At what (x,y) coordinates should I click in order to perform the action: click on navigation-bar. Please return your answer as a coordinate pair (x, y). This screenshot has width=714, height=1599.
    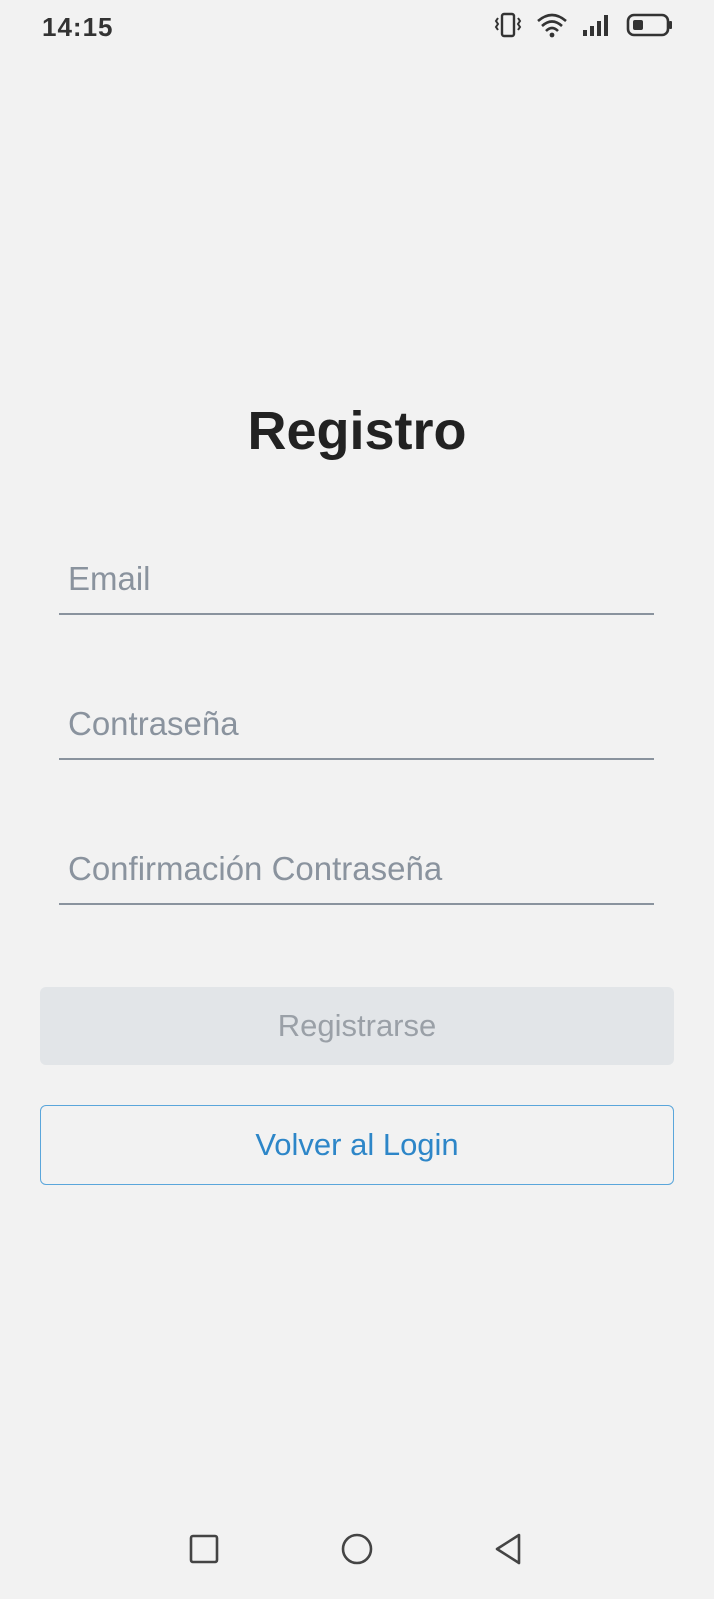
    Looking at the image, I should click on (357, 1549).